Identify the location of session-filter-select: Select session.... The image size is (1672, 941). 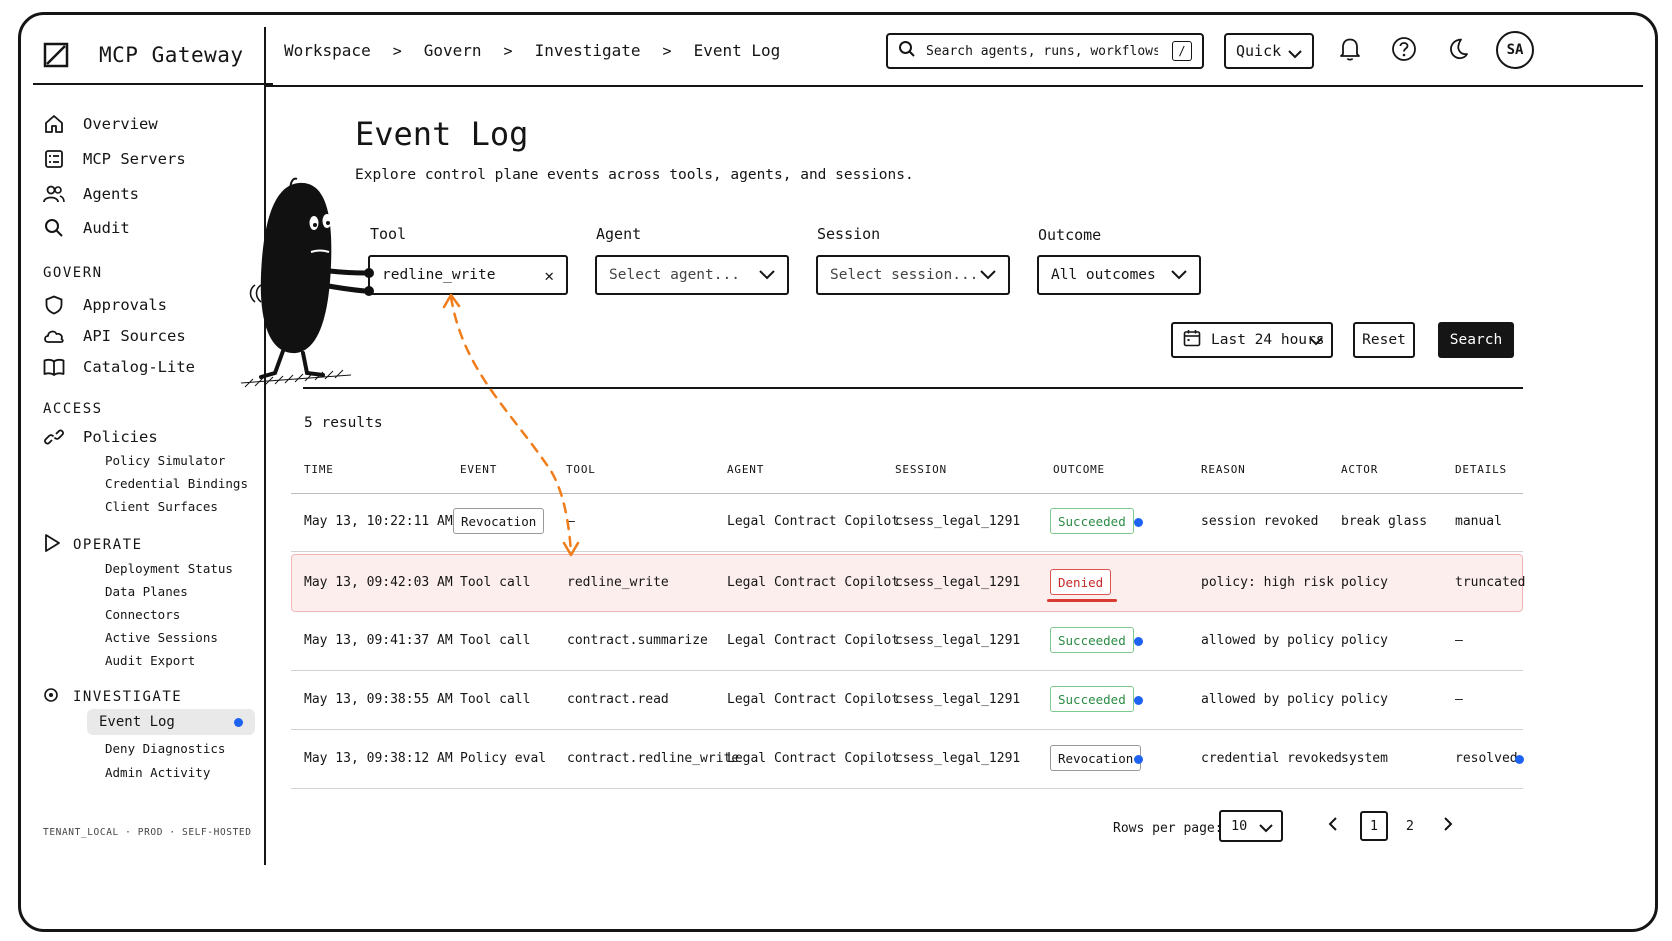
(913, 275).